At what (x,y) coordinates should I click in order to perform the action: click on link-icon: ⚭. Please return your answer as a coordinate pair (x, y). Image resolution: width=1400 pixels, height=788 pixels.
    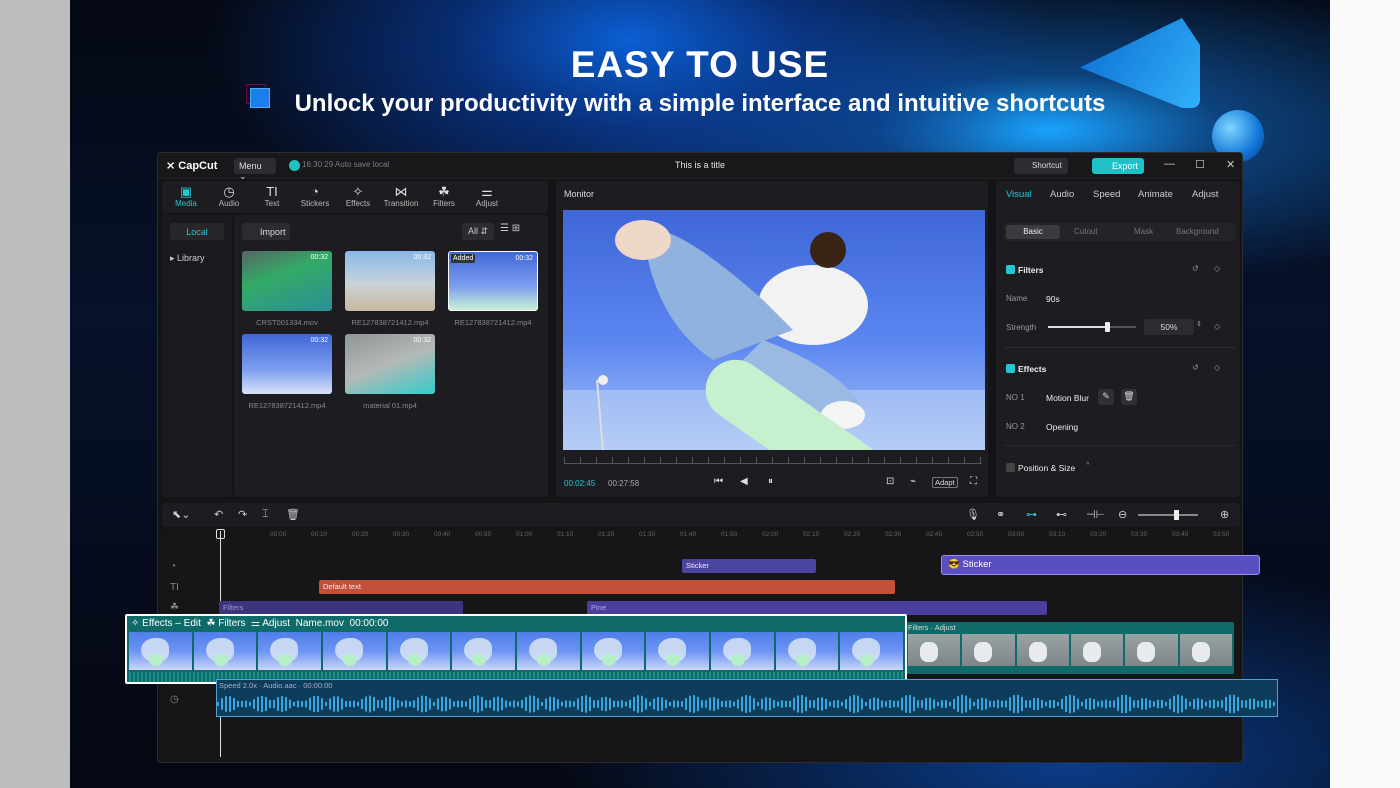
    Looking at the image, I should click on (1000, 514).